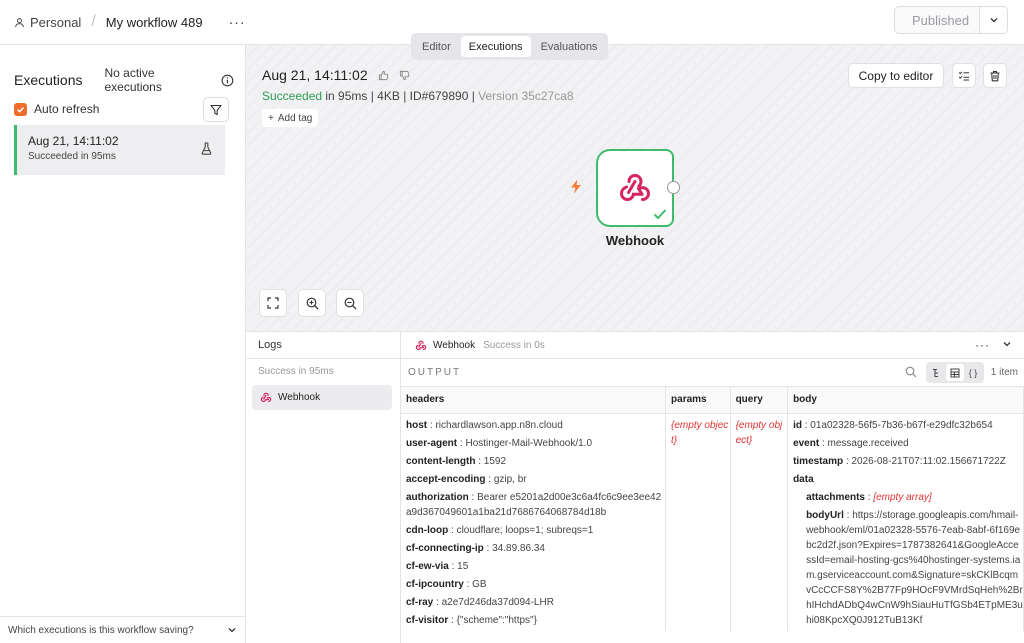 Image resolution: width=1024 pixels, height=643 pixels. Describe the element at coordinates (698, 400) in the screenshot. I see `column-header: params` at that location.